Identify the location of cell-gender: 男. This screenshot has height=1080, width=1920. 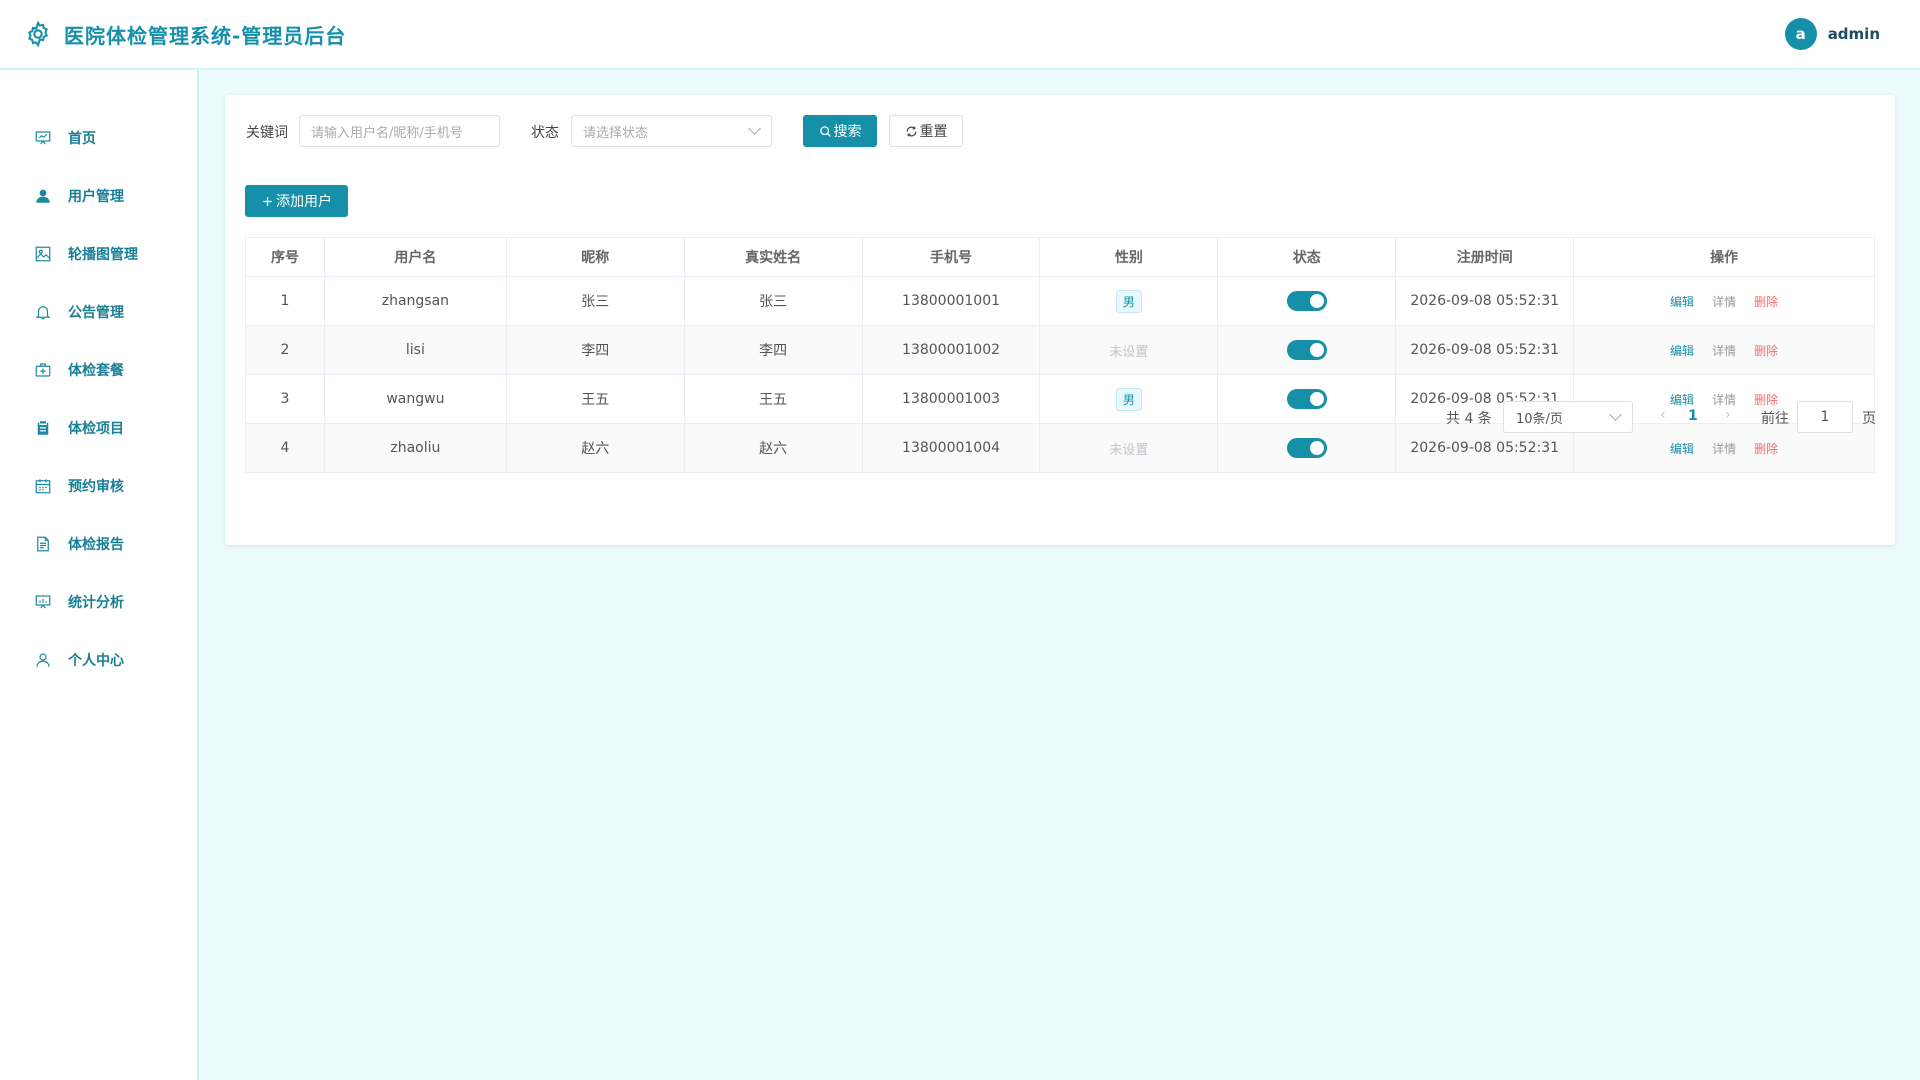
(1129, 301).